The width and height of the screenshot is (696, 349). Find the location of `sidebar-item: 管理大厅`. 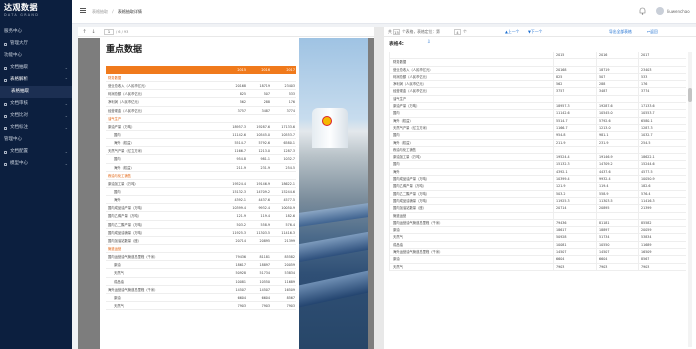

sidebar-item: 管理大厅 is located at coordinates (36, 44).